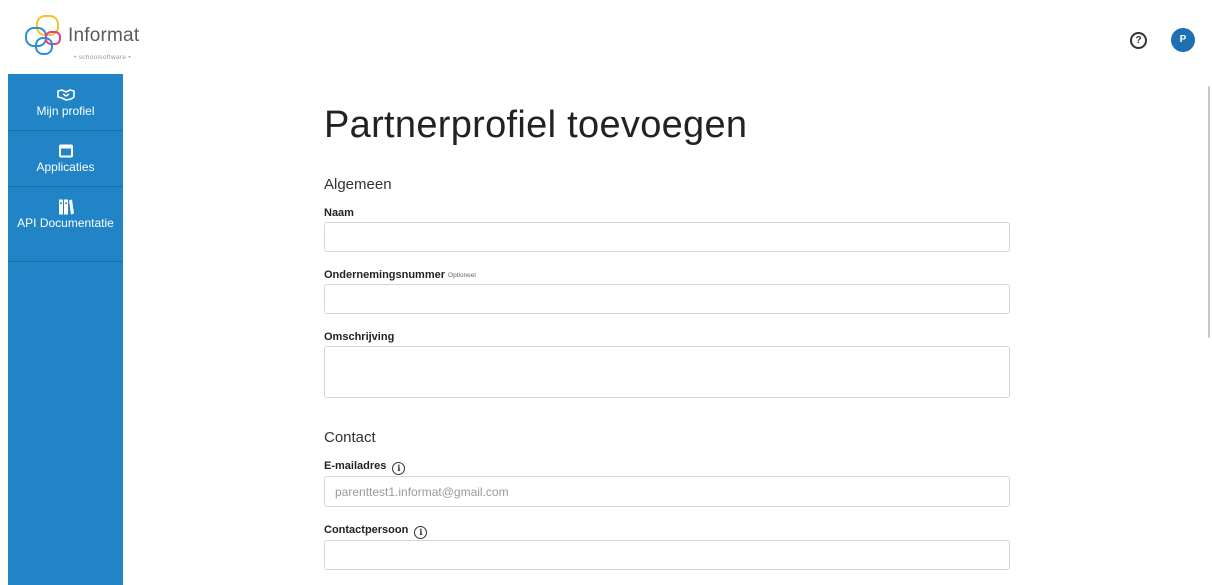  I want to click on top-header: Informat • schoolsoftware • ? P, so click(606, 37).